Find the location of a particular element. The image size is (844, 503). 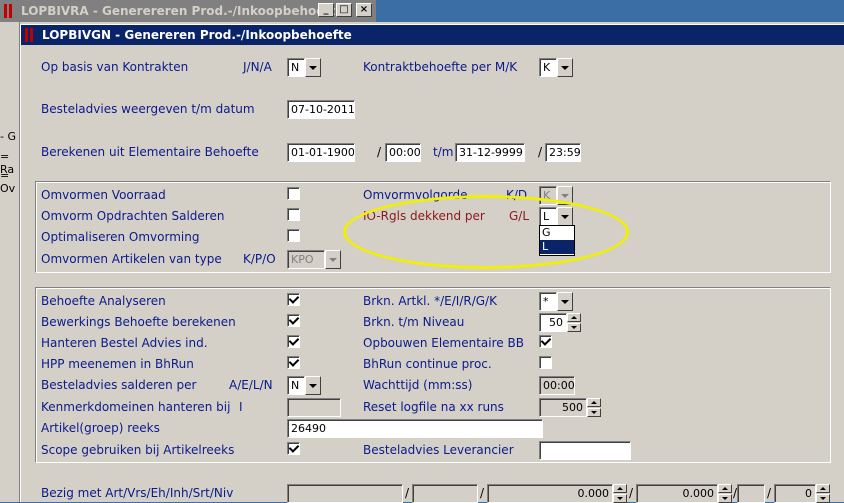

kenmerk-field is located at coordinates (314, 407).